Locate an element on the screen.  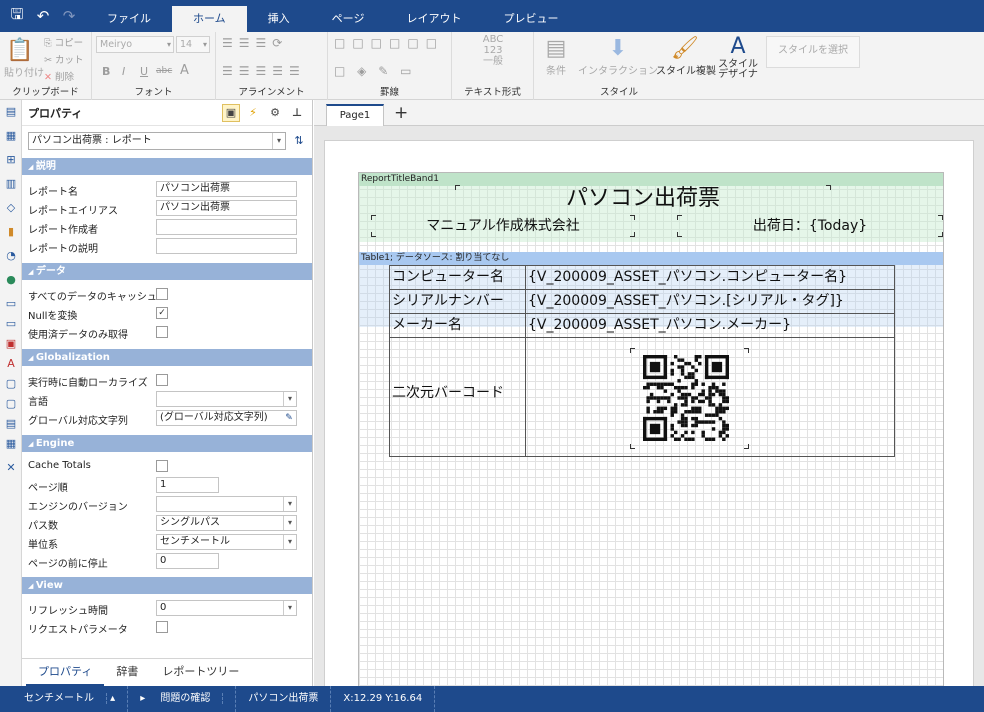
add-page-button: + is located at coordinates (401, 113).